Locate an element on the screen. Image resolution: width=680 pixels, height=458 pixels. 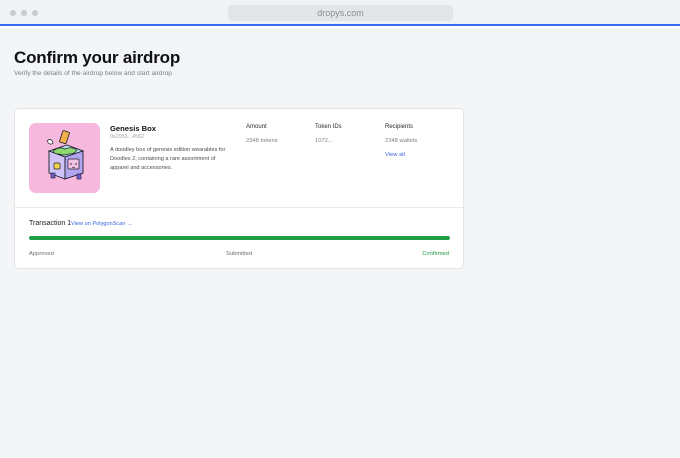
card-divider is located at coordinates (239, 207).